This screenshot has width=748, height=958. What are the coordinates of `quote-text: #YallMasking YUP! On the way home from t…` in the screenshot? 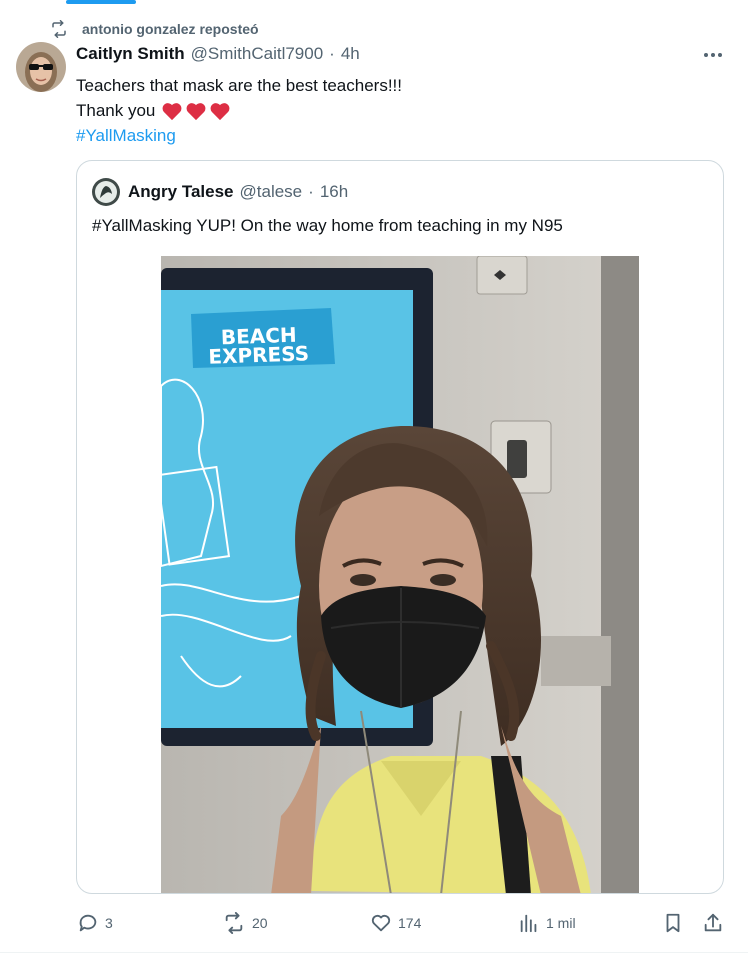 It's located at (327, 225).